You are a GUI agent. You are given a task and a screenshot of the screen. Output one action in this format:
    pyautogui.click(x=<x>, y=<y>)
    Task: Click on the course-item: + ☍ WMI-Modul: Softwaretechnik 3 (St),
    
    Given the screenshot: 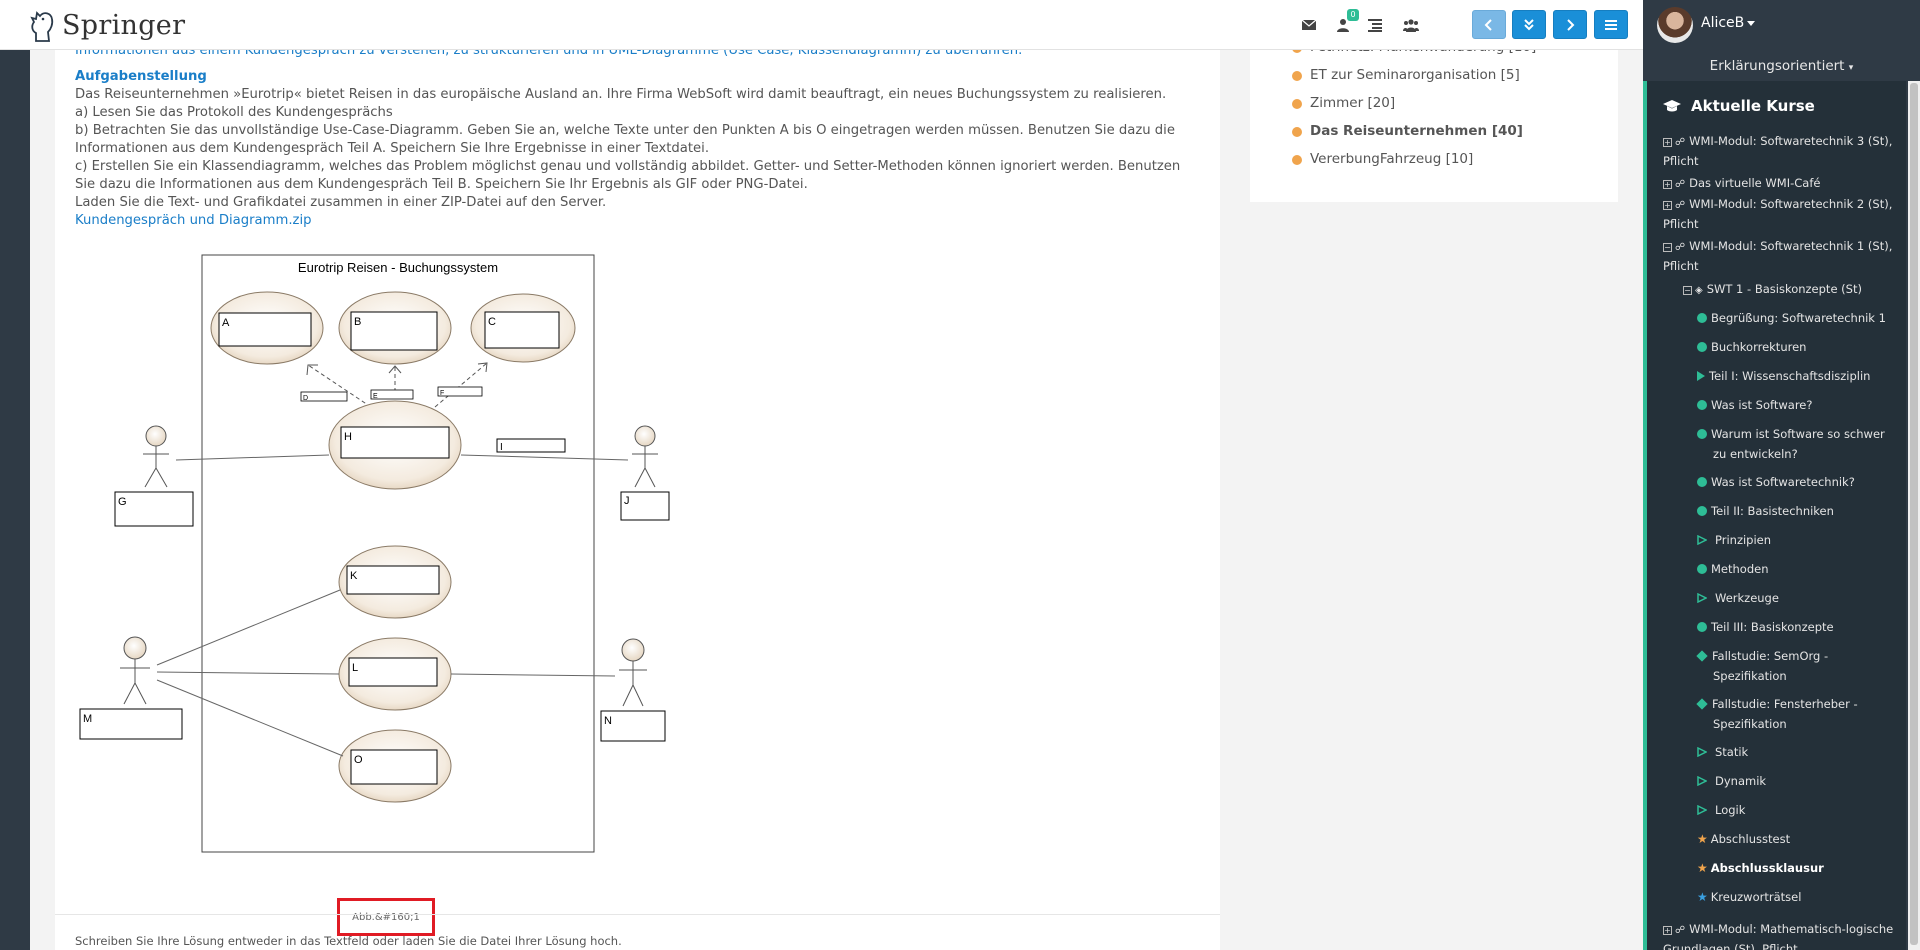 What is the action you would take?
    pyautogui.click(x=1777, y=142)
    